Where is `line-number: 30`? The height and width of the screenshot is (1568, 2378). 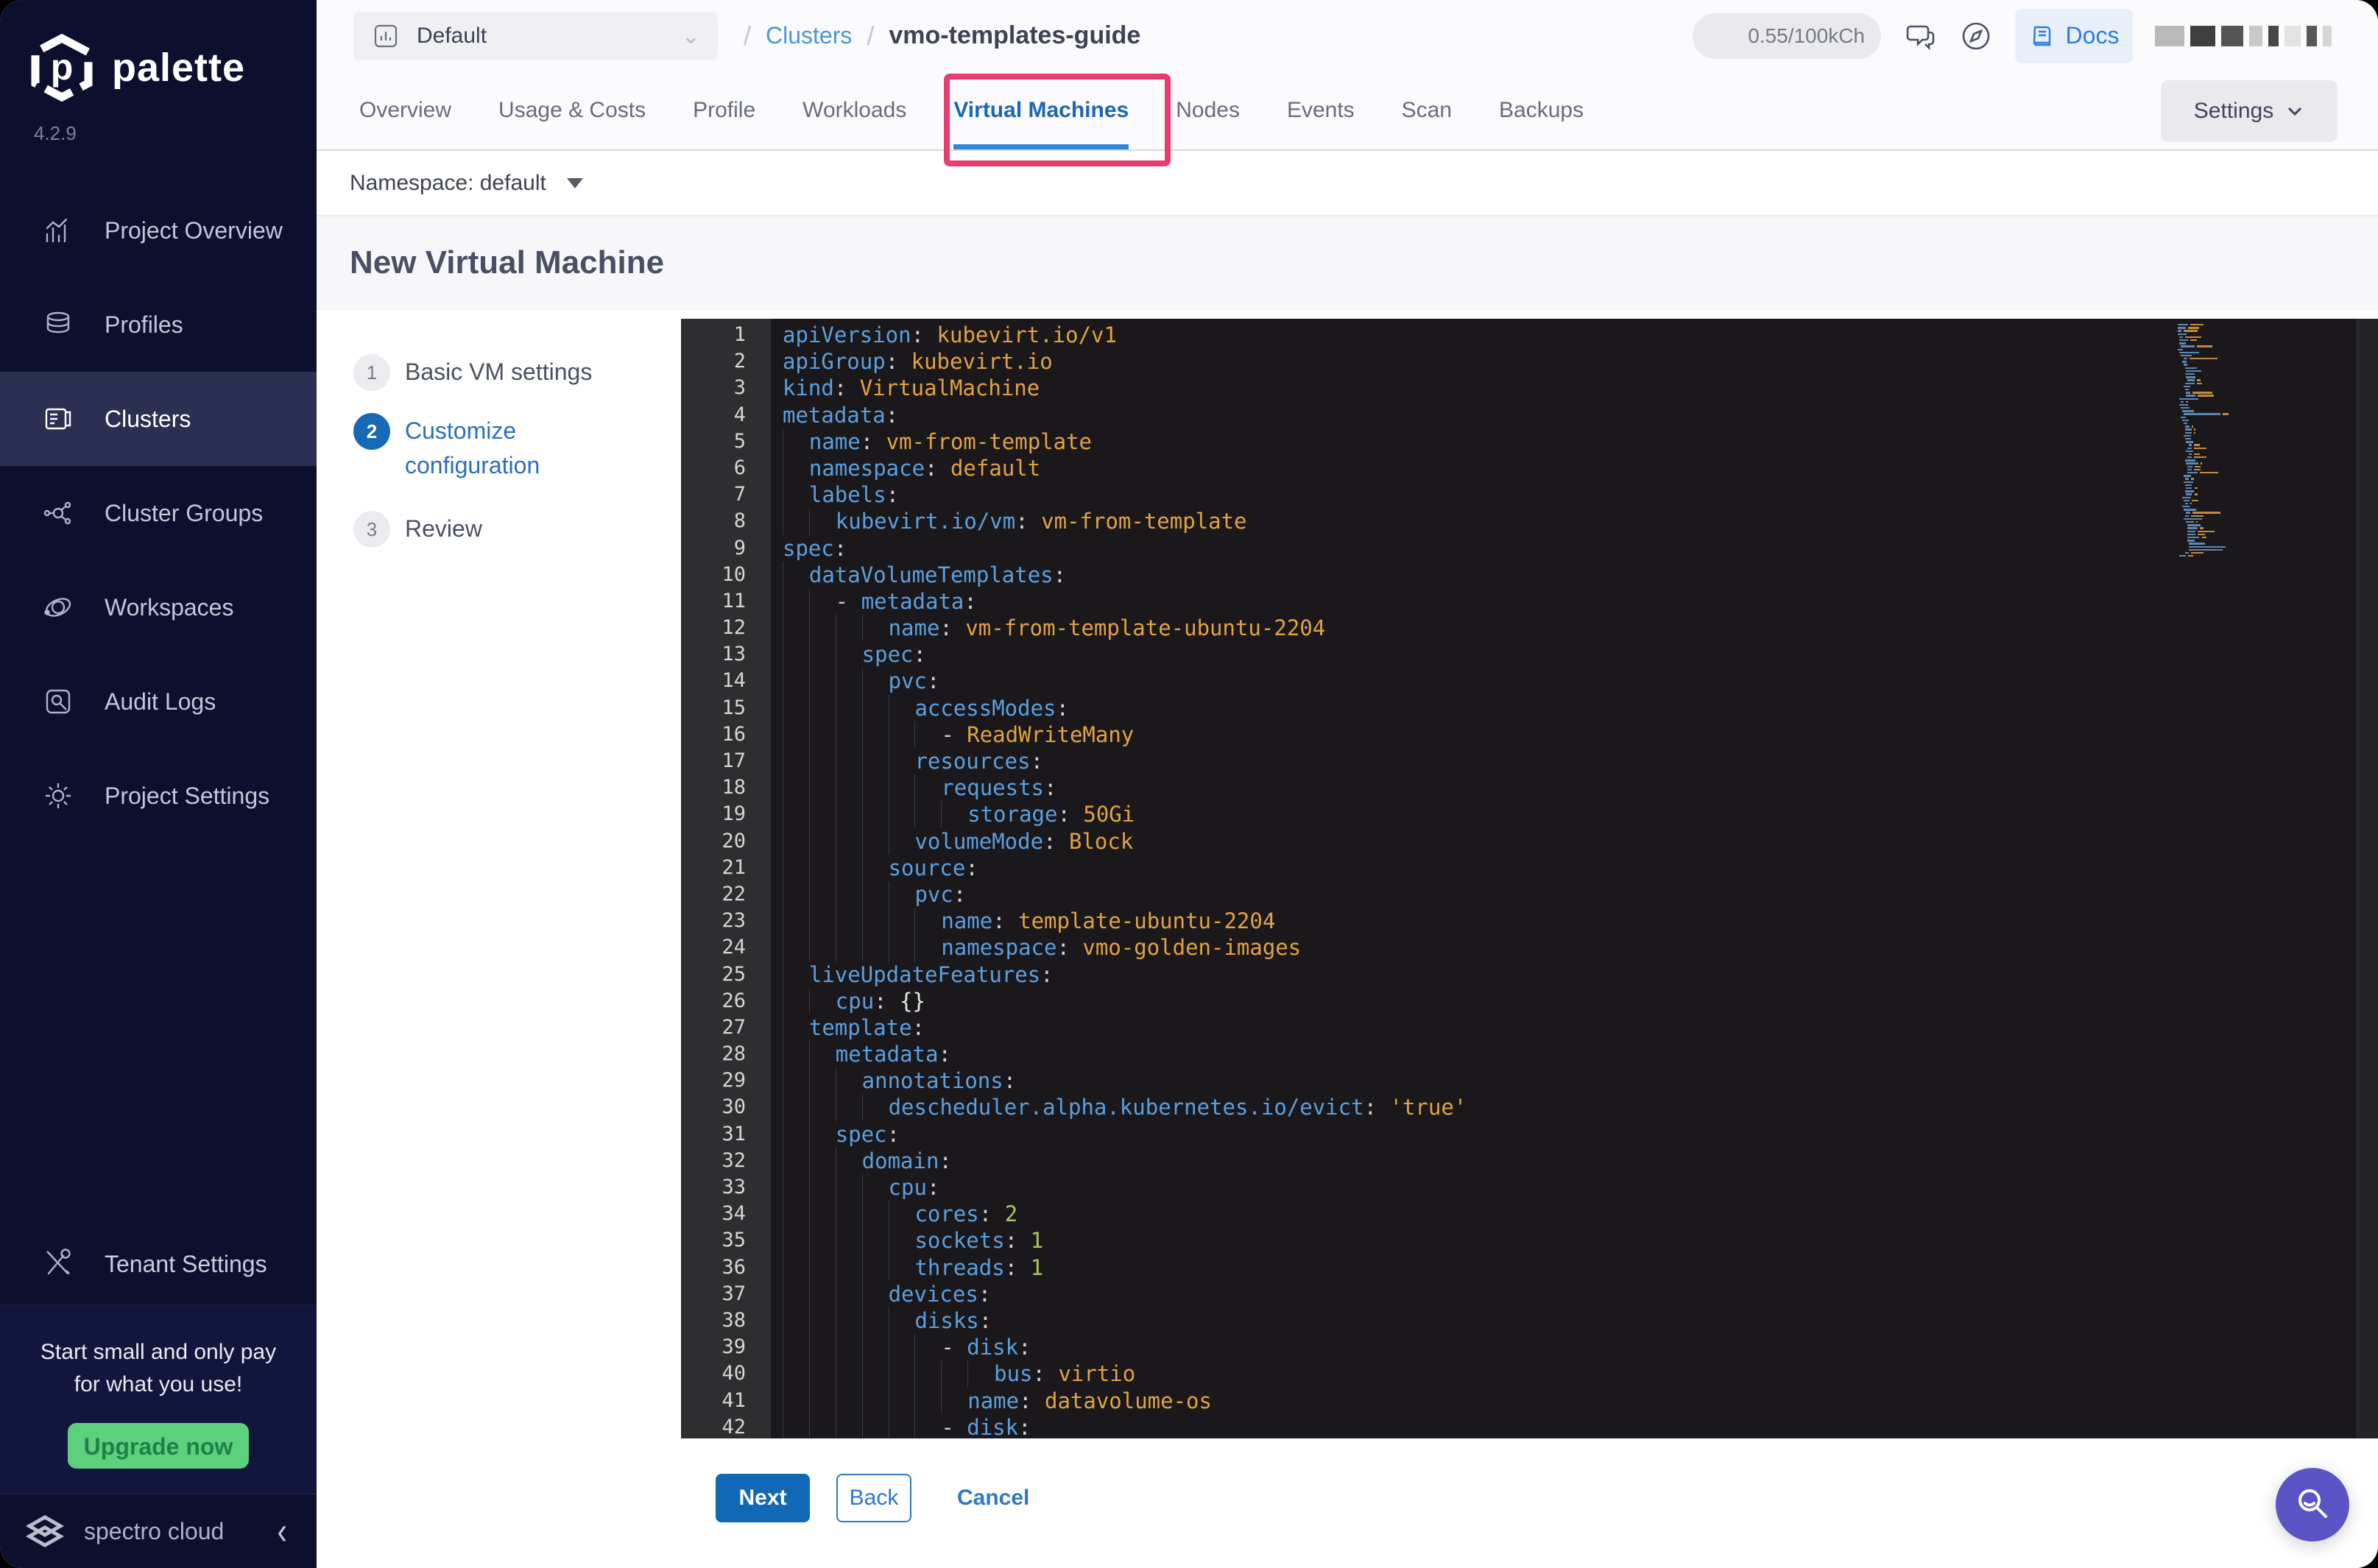 line-number: 30 is located at coordinates (733, 1107).